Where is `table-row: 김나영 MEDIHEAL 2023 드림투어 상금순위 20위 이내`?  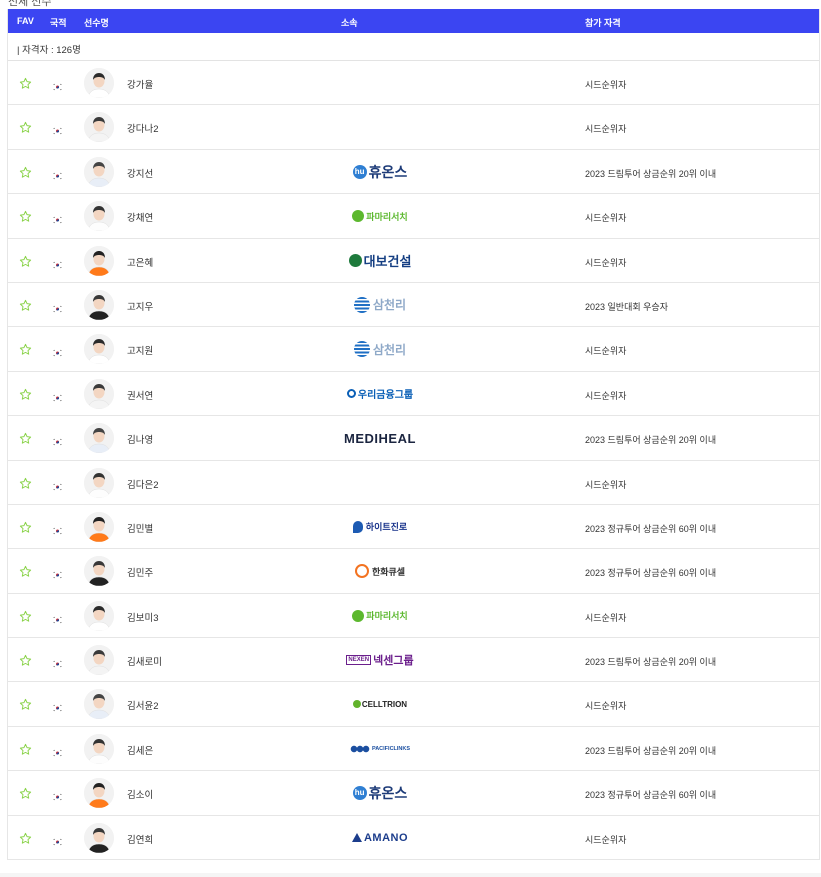
table-row: 김나영 MEDIHEAL 2023 드림투어 상금순위 20위 이내 is located at coordinates (413, 438).